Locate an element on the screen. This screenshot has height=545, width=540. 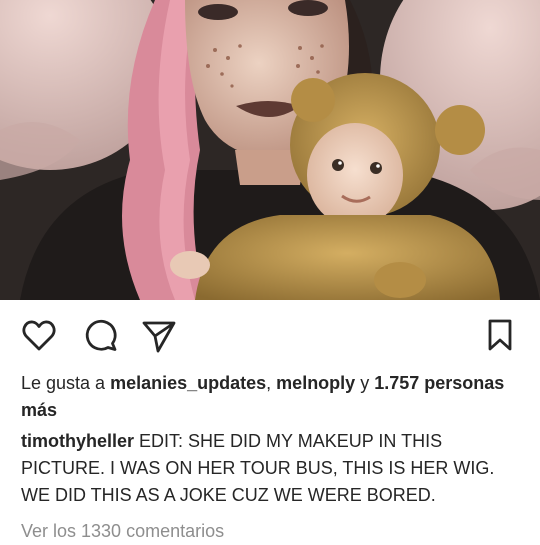
heart-outline-icon is located at coordinates (39, 336).